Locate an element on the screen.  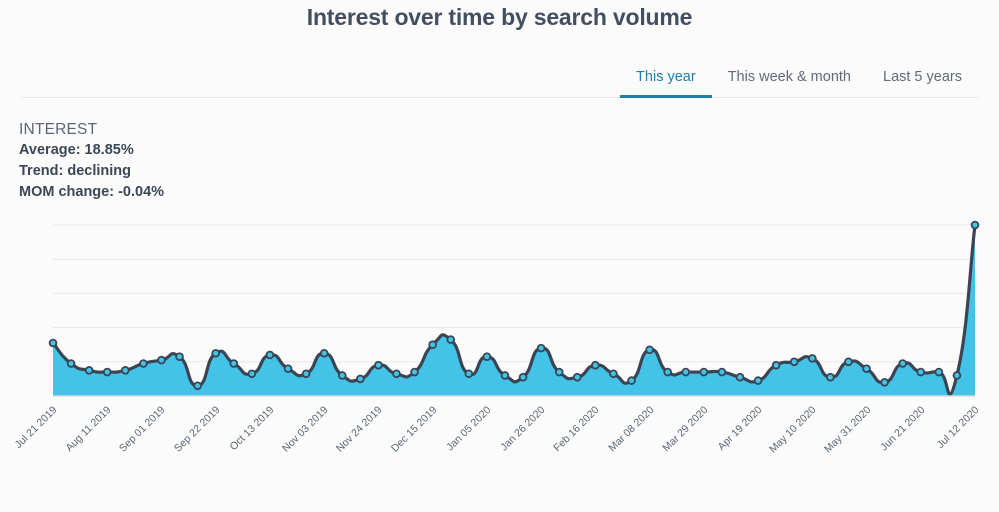
tab-last-5-years: Last 5 years is located at coordinates (922, 83).